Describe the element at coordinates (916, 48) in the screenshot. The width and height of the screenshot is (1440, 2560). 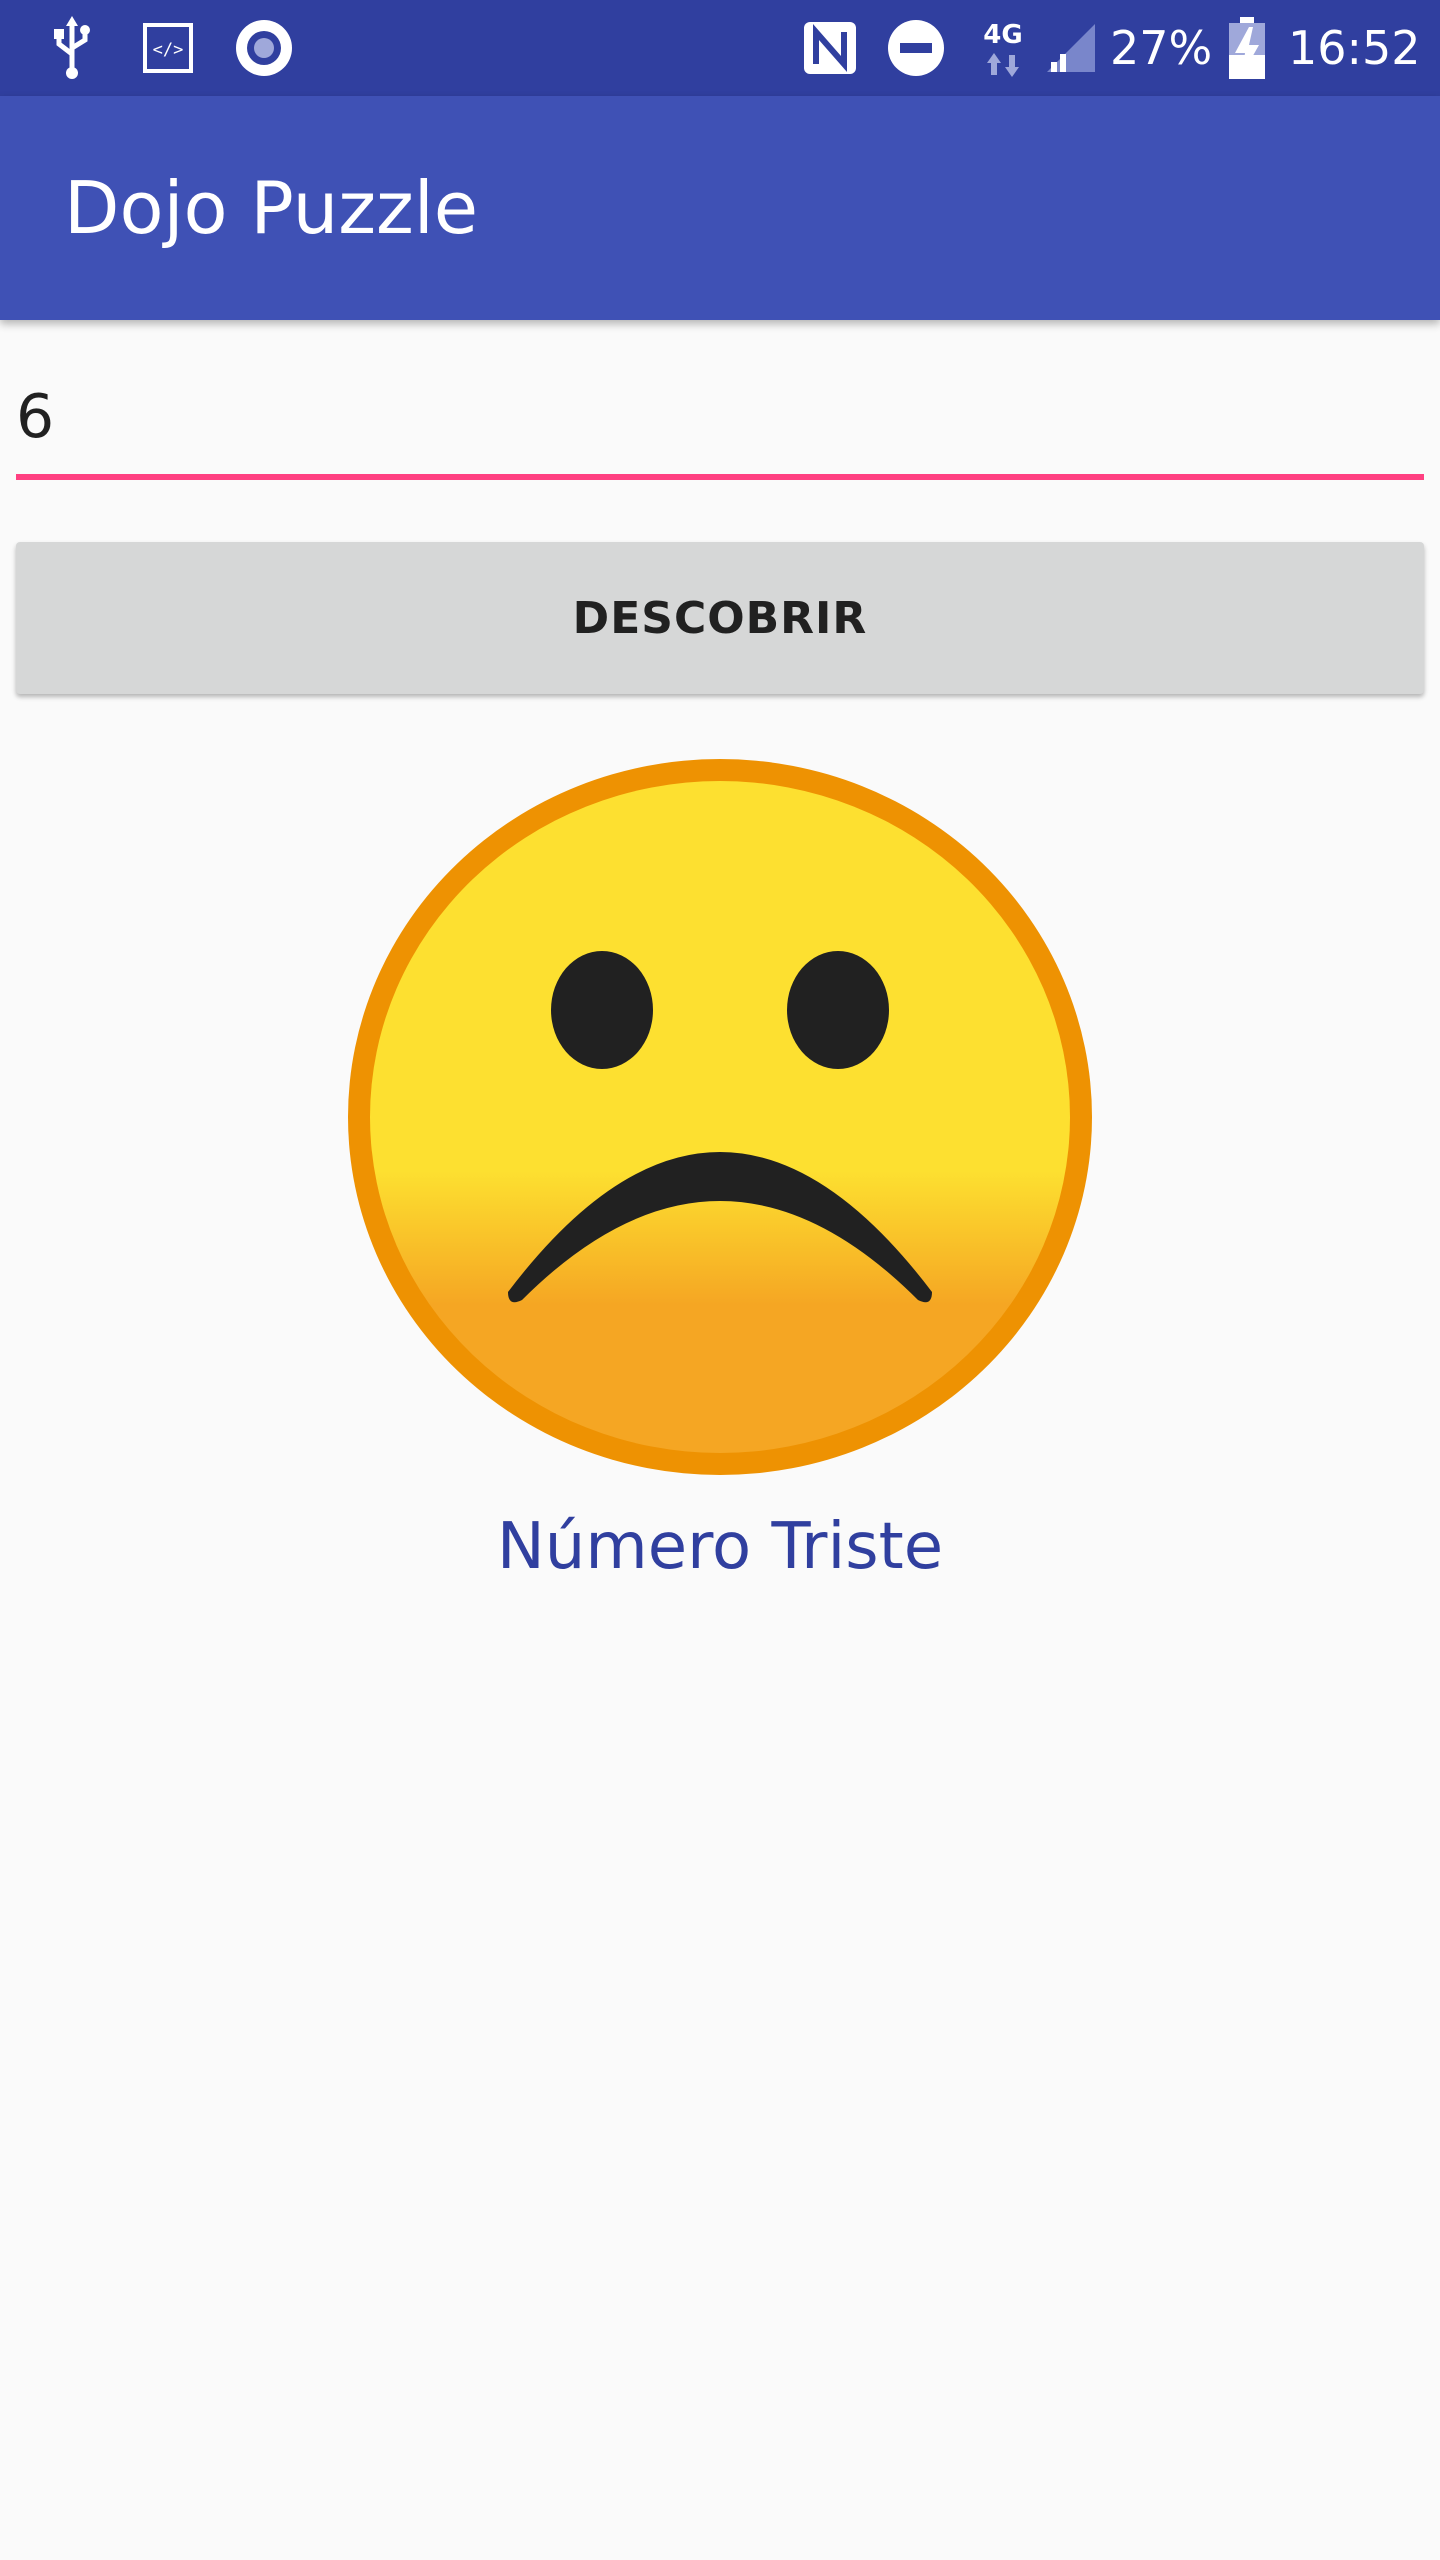
I see `do-not-disturb-icon` at that location.